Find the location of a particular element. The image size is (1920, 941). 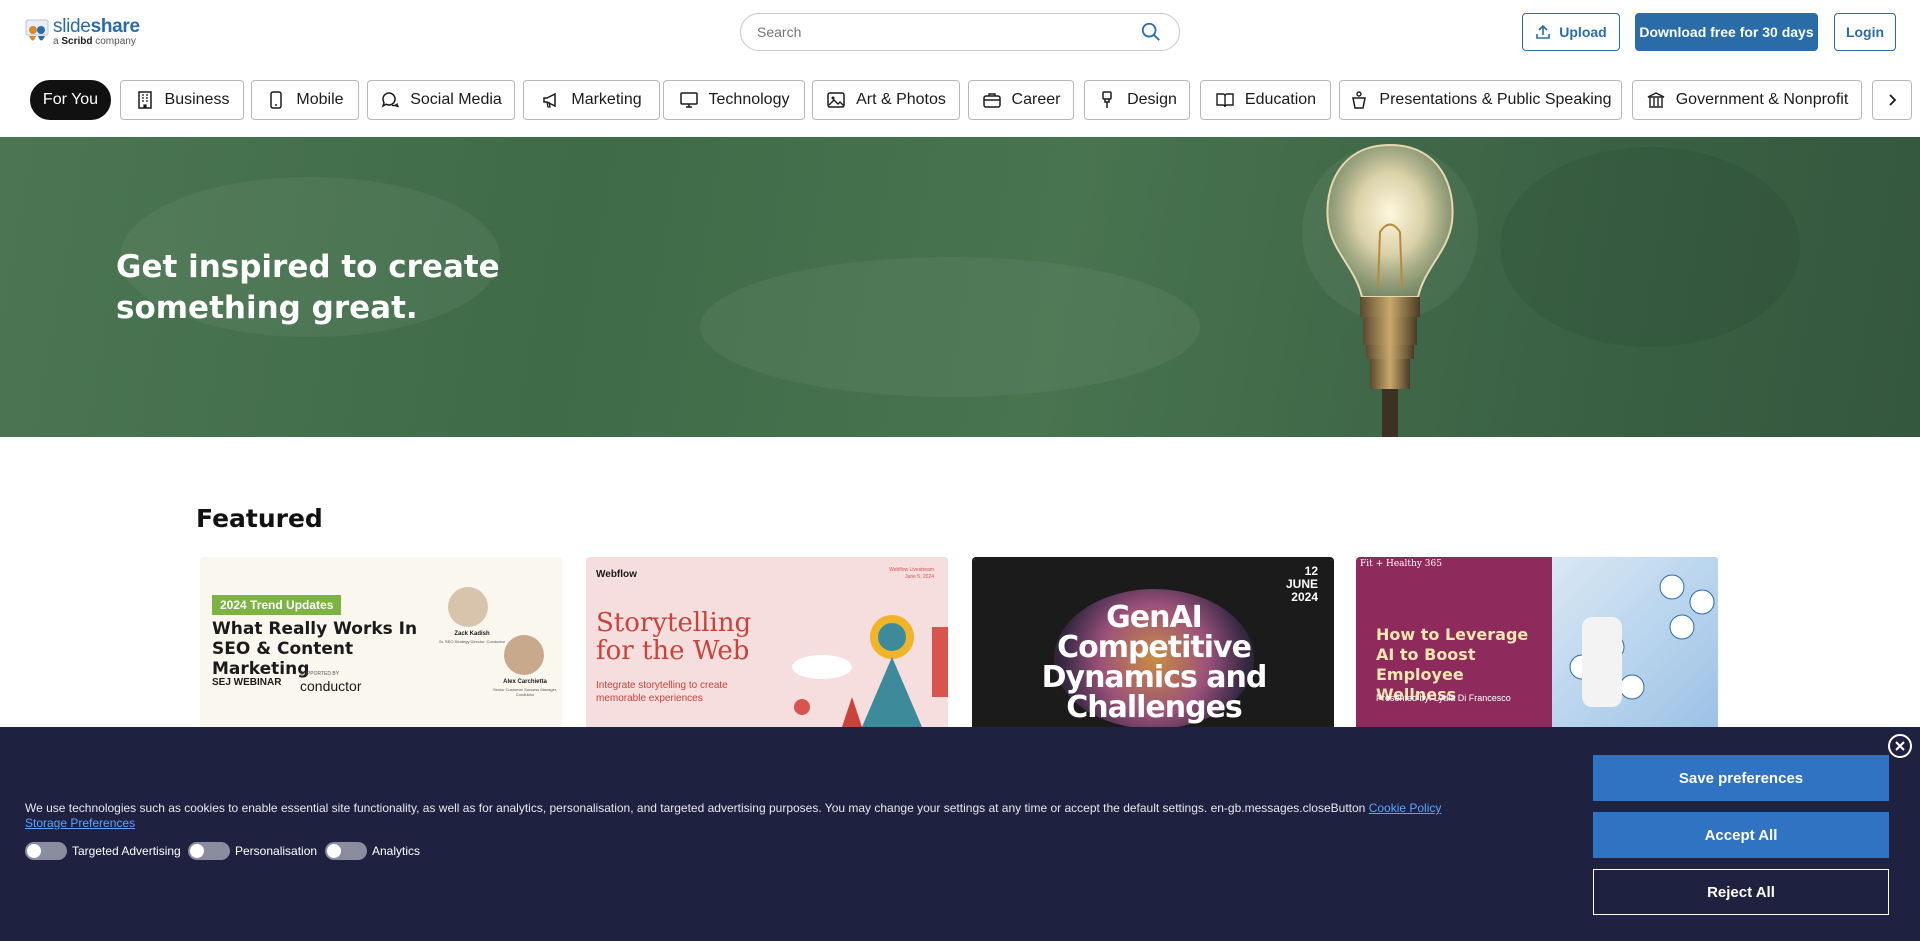

toggle-label: Targeted Advertising is located at coordinates (126, 851).